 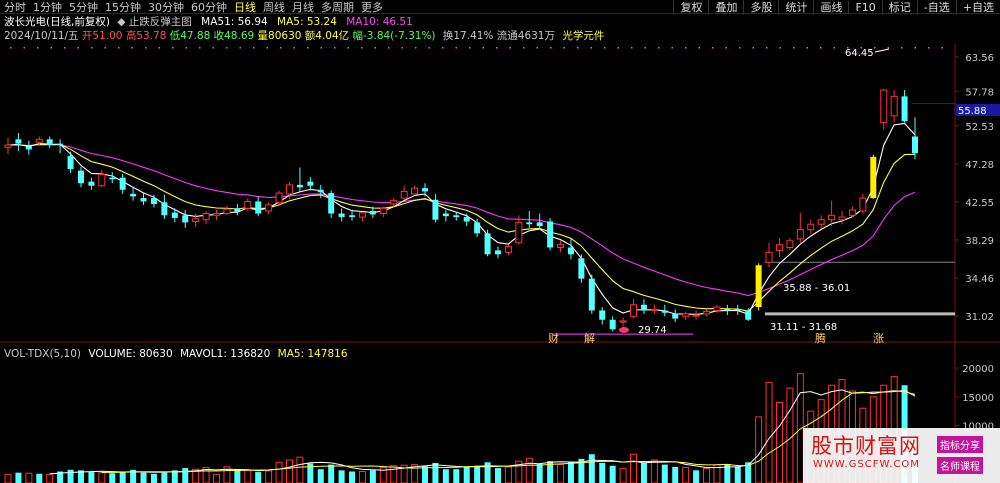 I want to click on period-tab-5: 60分钟, so click(x=209, y=7).